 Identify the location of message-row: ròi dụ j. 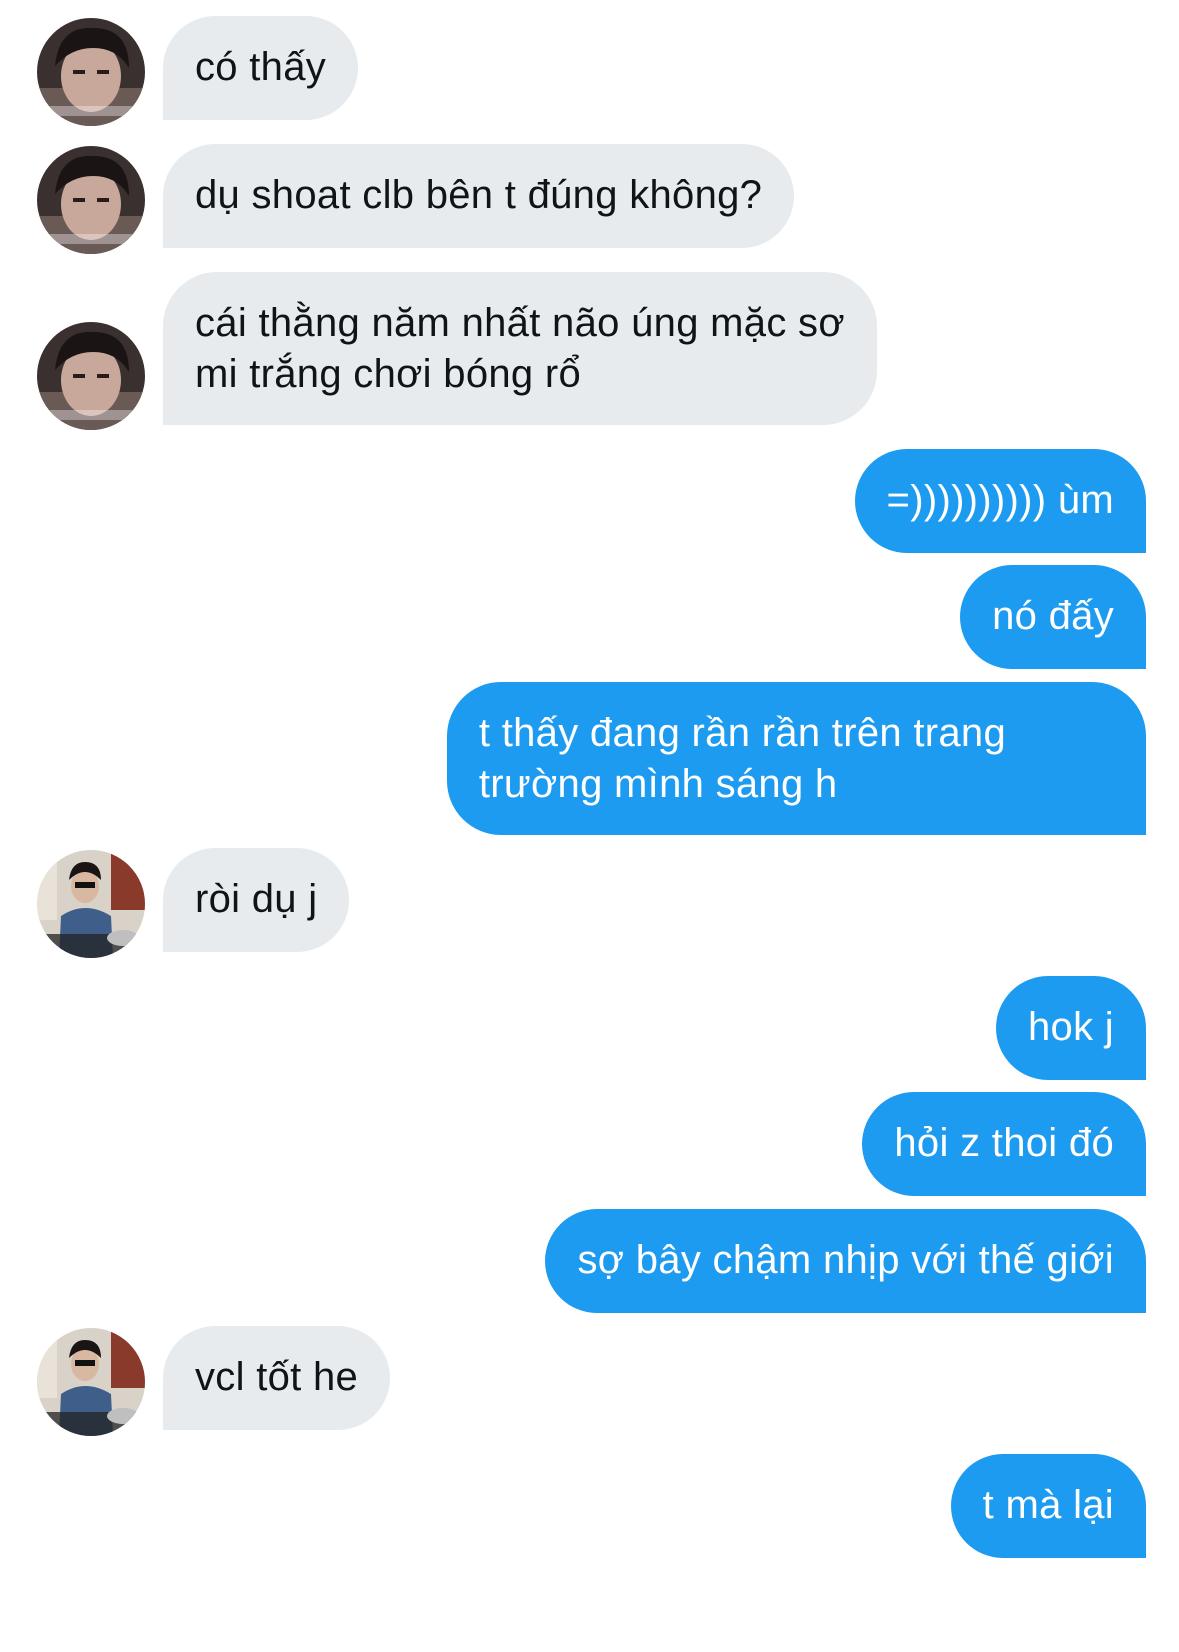
(589, 903).